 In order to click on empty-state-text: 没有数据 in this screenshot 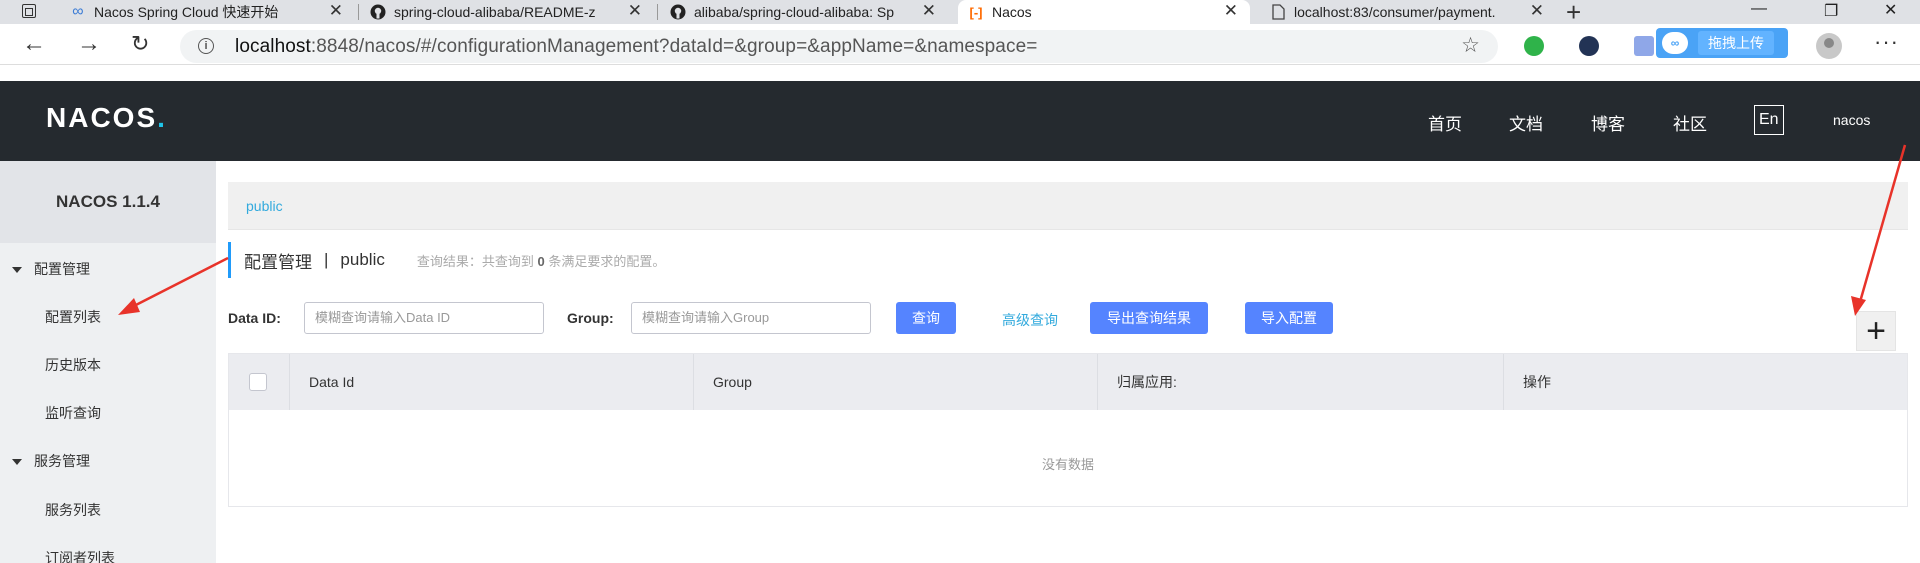, I will do `click(1067, 464)`.